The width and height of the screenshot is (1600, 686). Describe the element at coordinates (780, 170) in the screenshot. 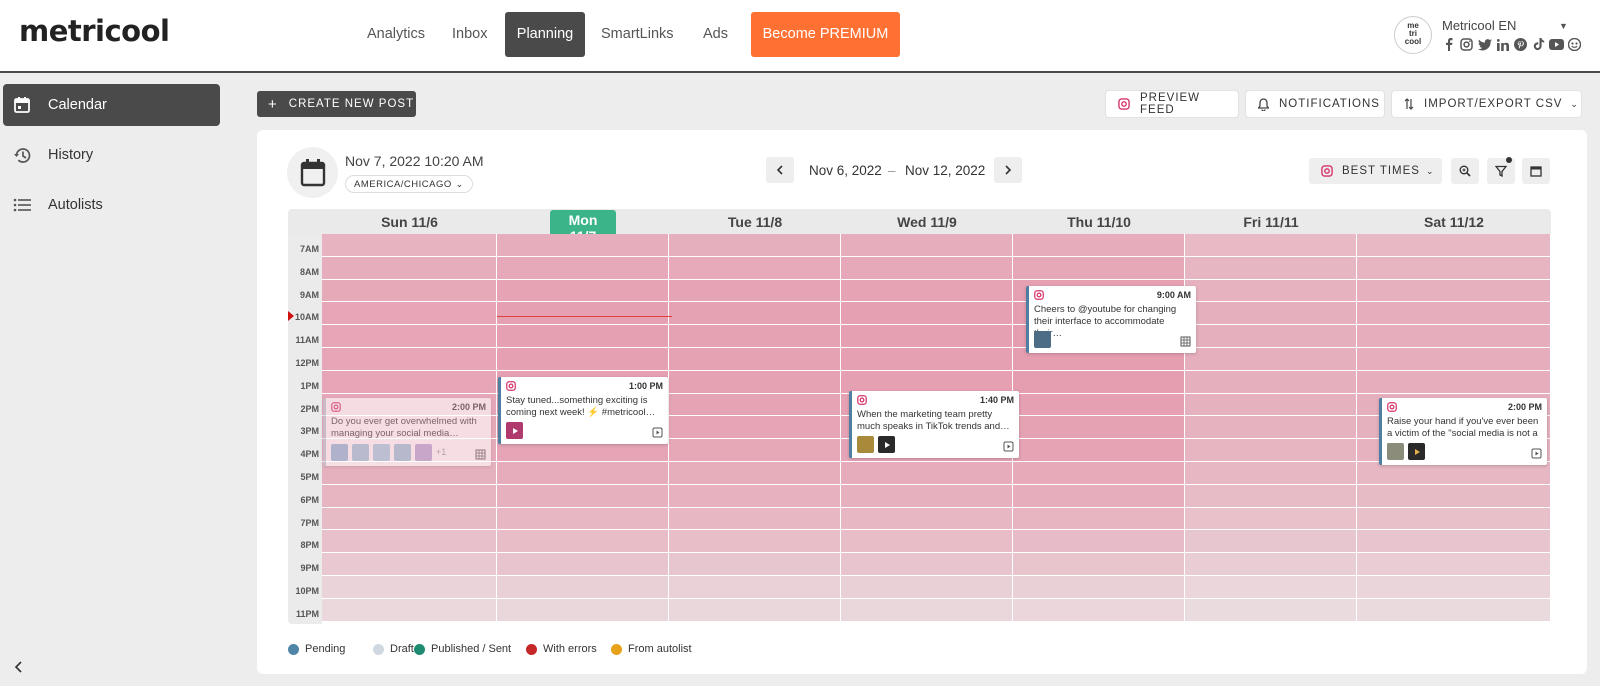

I see `previous-week-button` at that location.